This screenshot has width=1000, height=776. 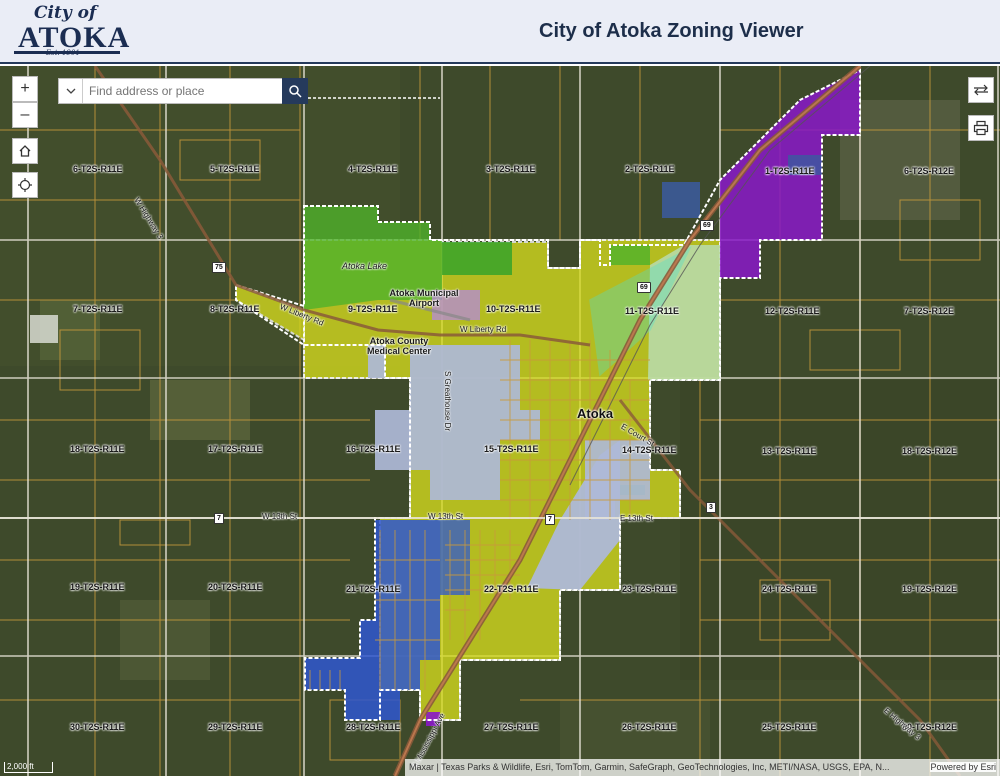 I want to click on township-label: 10-T2S-R11E, so click(x=513, y=309).